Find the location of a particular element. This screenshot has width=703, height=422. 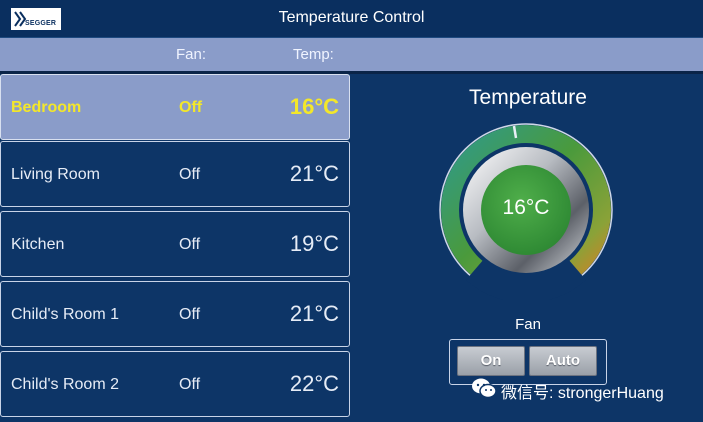

column-header-fan: Fan: is located at coordinates (191, 54).